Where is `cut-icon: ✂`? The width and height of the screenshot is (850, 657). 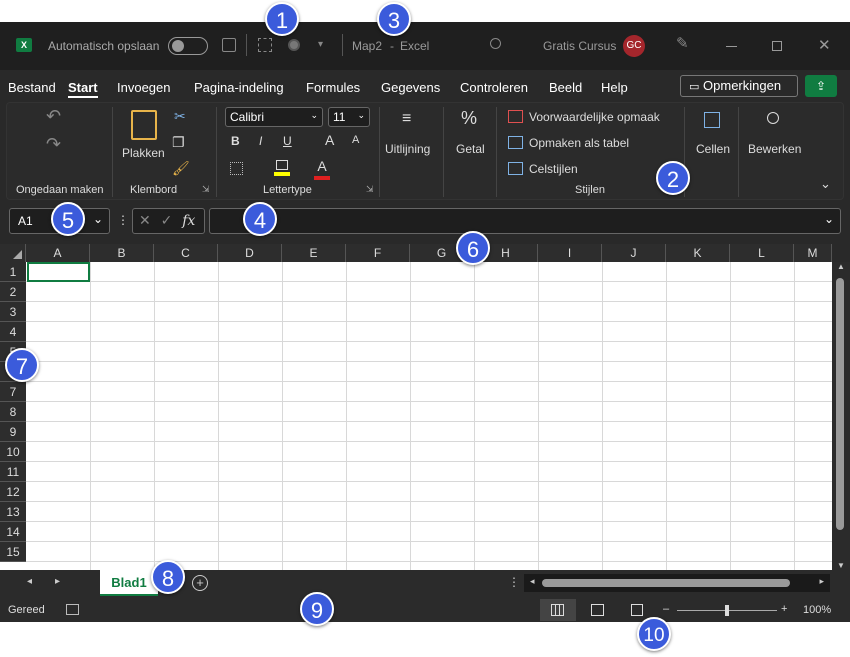
cut-icon: ✂ is located at coordinates (180, 116).